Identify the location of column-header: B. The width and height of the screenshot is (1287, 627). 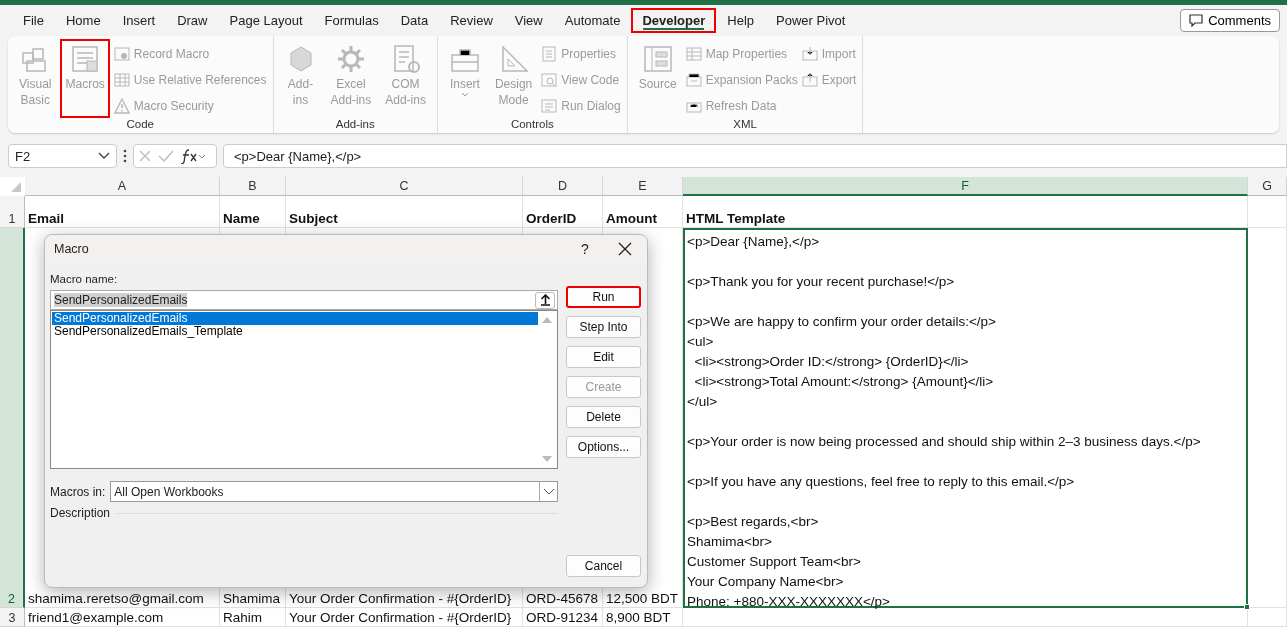
(253, 186).